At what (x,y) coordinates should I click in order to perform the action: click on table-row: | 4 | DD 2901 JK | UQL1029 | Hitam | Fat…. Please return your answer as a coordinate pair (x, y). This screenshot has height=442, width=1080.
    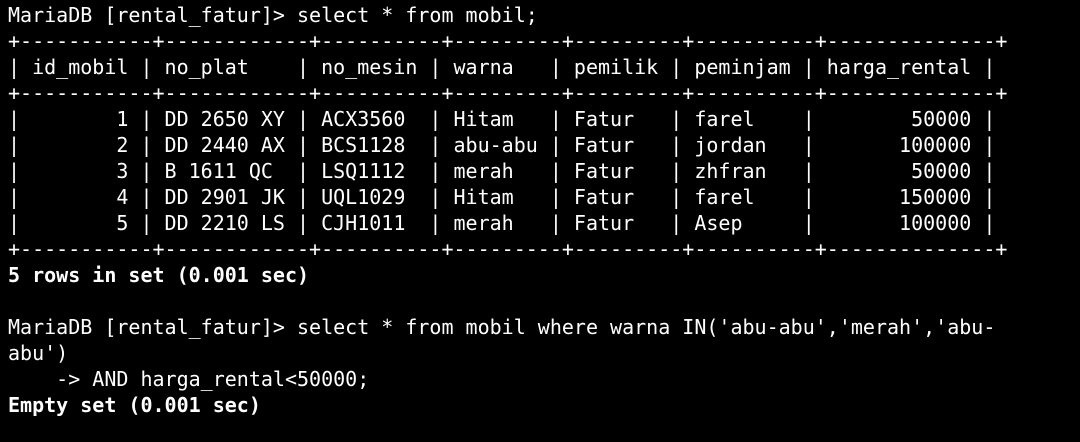
    Looking at the image, I should click on (502, 197).